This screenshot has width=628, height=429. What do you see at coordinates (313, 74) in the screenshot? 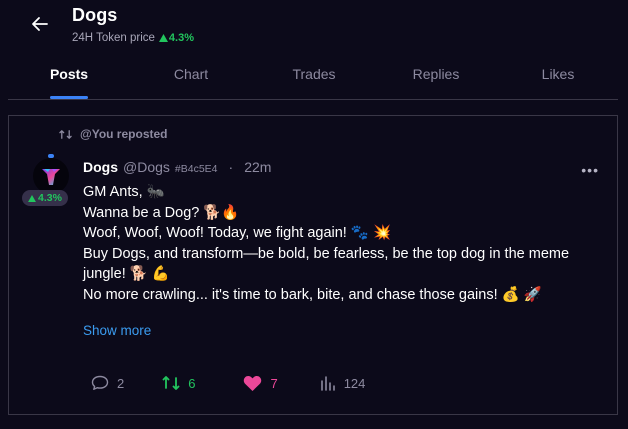
I see `tab-trades: Trades` at bounding box center [313, 74].